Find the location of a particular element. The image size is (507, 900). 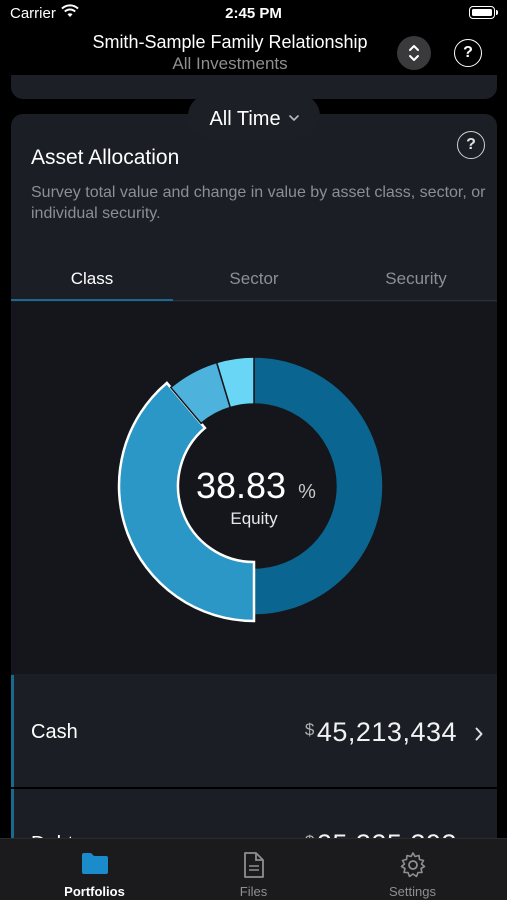

battery-icon is located at coordinates (483, 12).